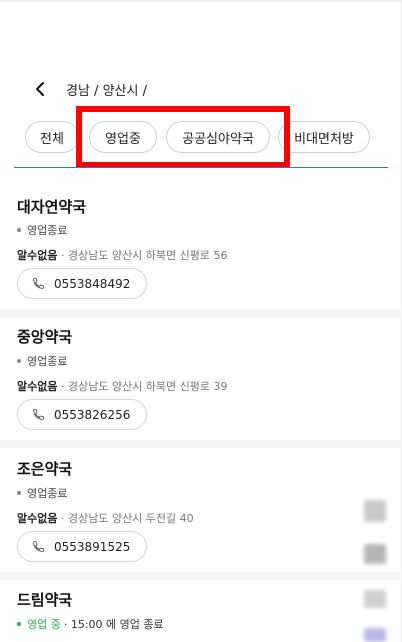  Describe the element at coordinates (106, 91) in the screenshot. I see `breadcrumb: 경남 / 양산시 /` at that location.